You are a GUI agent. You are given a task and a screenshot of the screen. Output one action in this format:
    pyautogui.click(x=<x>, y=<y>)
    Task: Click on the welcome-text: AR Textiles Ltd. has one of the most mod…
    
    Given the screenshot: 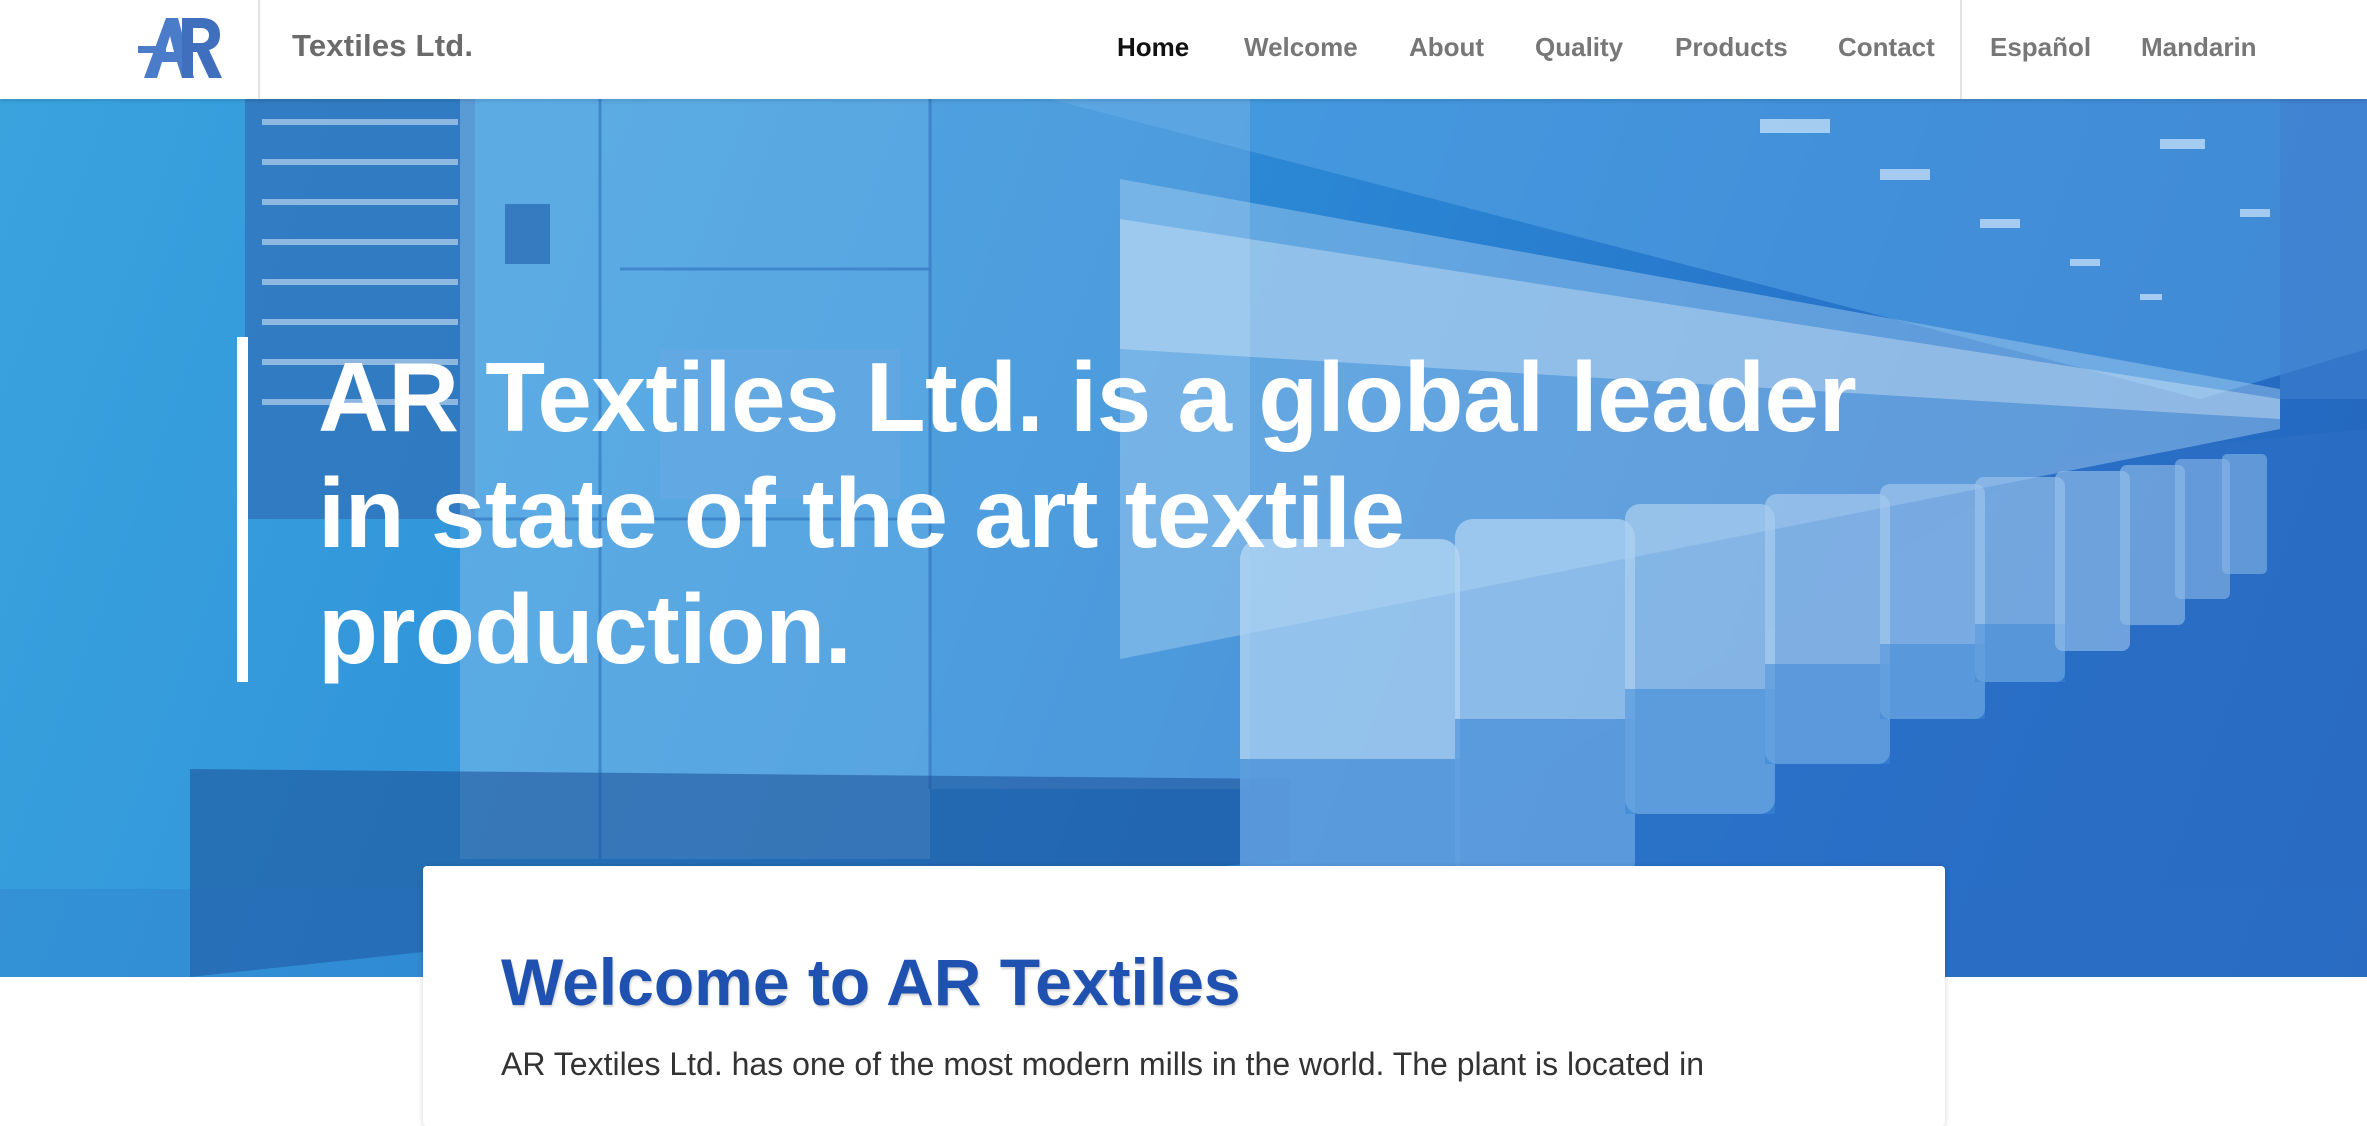 What is the action you would take?
    pyautogui.click(x=1102, y=1064)
    